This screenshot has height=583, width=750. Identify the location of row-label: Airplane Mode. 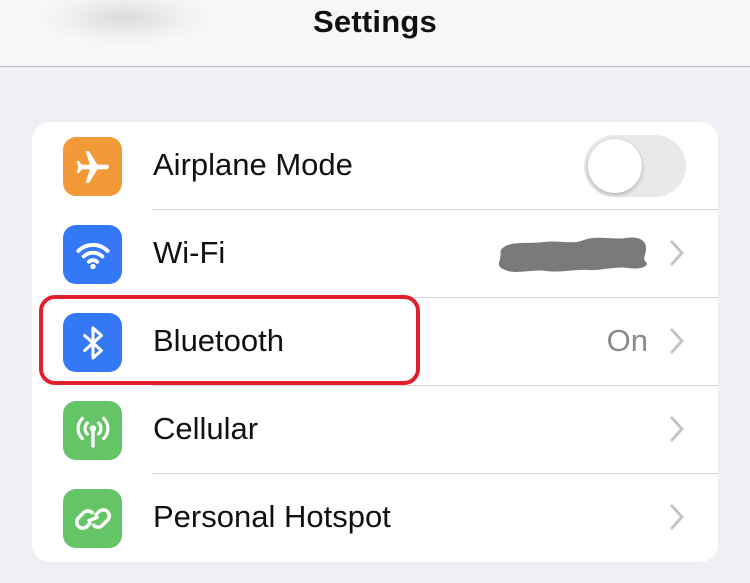
(253, 164).